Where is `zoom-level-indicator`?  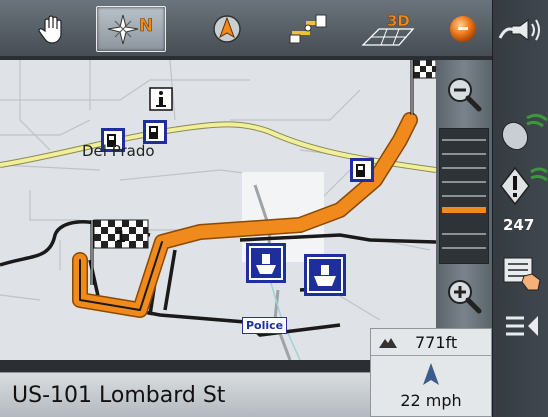 zoom-level-indicator is located at coordinates (464, 210).